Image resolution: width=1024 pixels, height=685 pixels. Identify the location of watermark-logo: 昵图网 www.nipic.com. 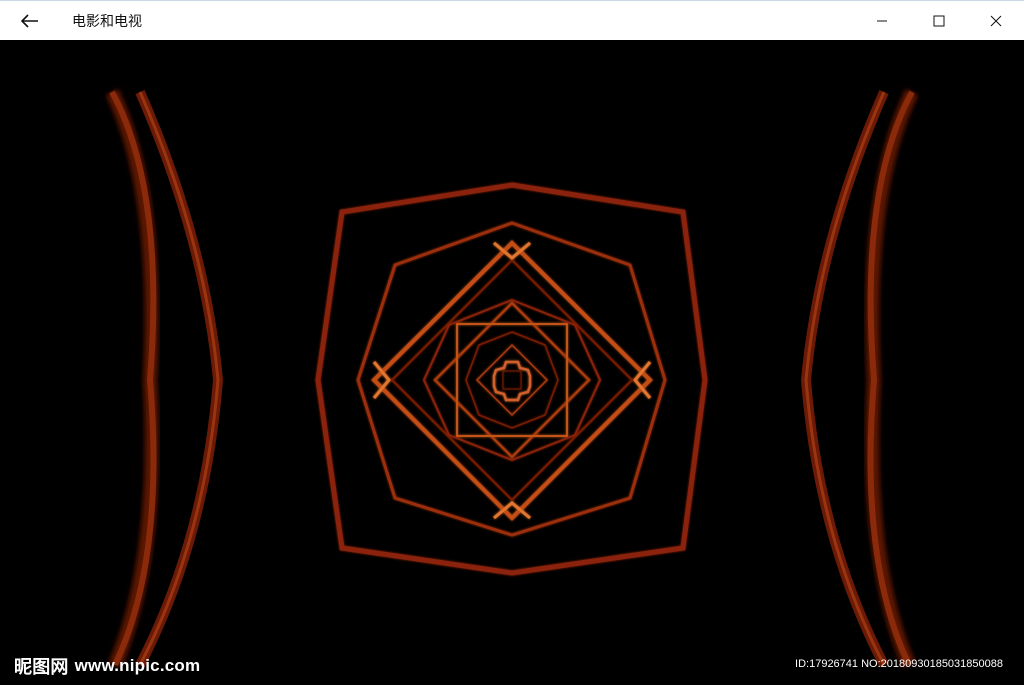
(107, 666).